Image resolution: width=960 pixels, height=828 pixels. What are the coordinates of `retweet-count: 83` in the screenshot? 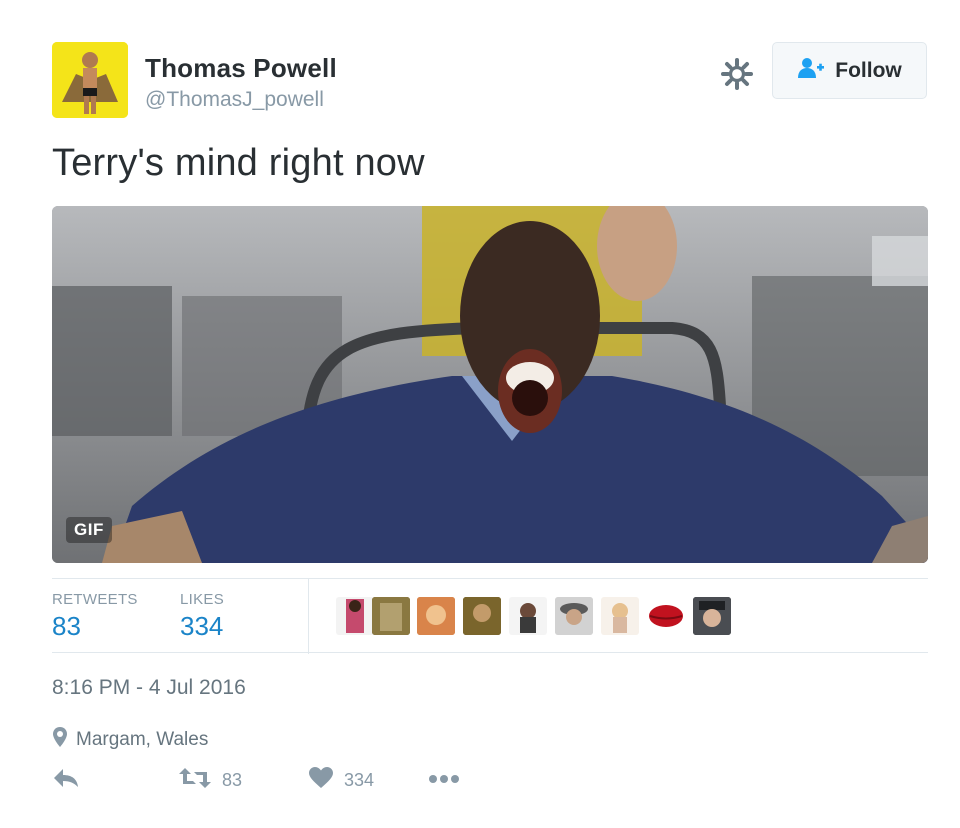 It's located at (232, 779).